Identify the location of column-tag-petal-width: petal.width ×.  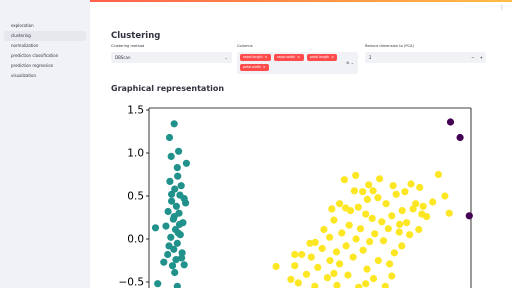
(254, 67).